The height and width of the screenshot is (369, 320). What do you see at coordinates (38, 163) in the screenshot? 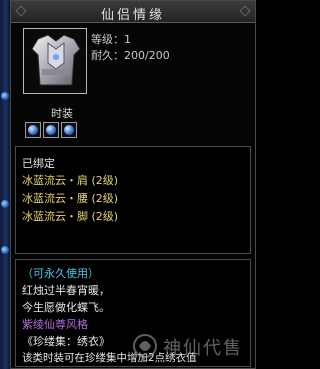
I see `bound-status: 已绑定` at bounding box center [38, 163].